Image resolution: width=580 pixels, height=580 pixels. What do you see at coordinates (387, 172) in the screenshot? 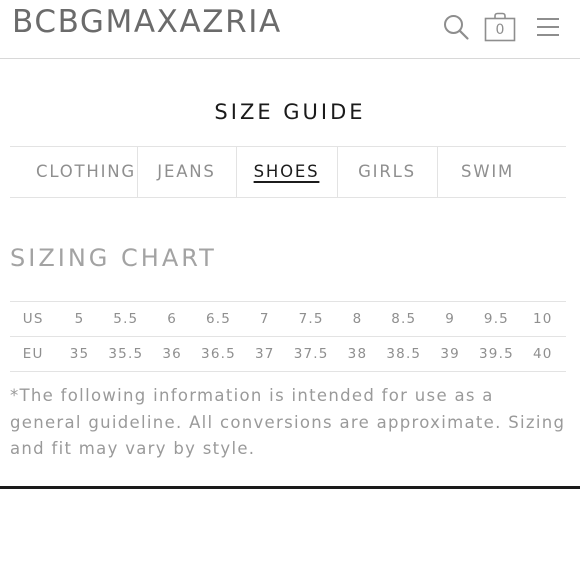
I see `tab-girls: GIRLS` at bounding box center [387, 172].